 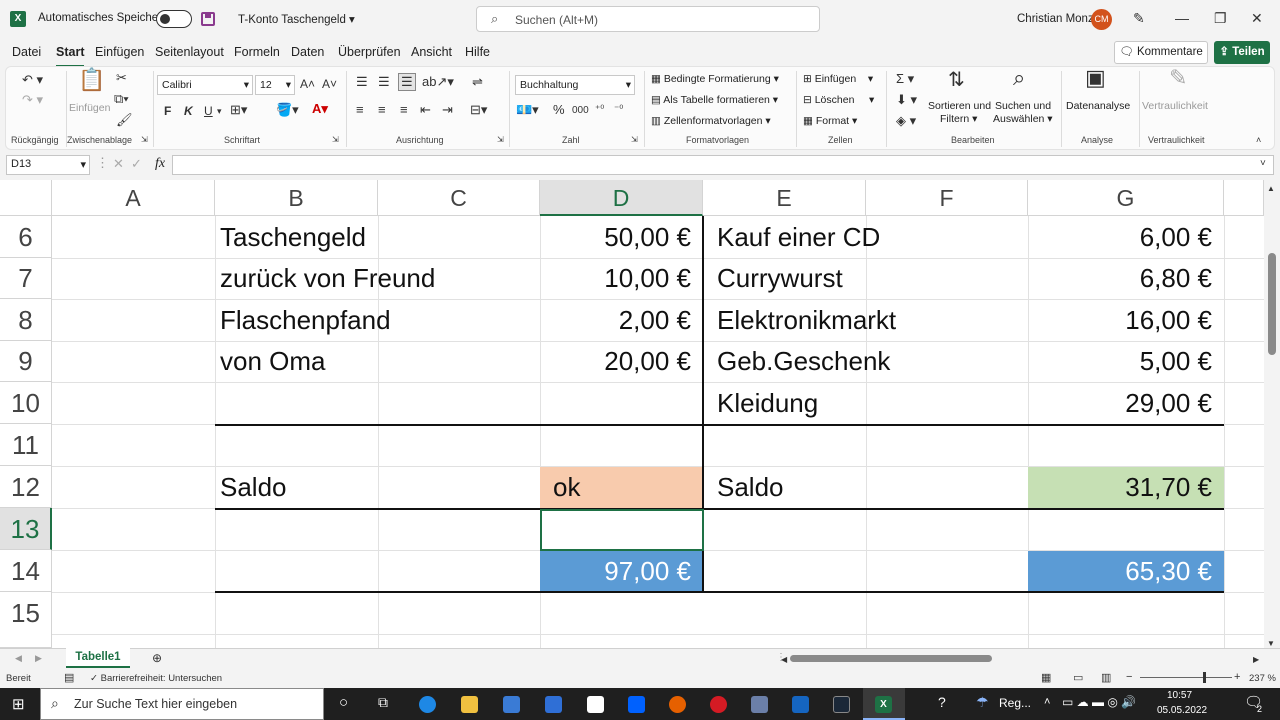 I want to click on scroll-left-icon: ◀, so click(x=784, y=660).